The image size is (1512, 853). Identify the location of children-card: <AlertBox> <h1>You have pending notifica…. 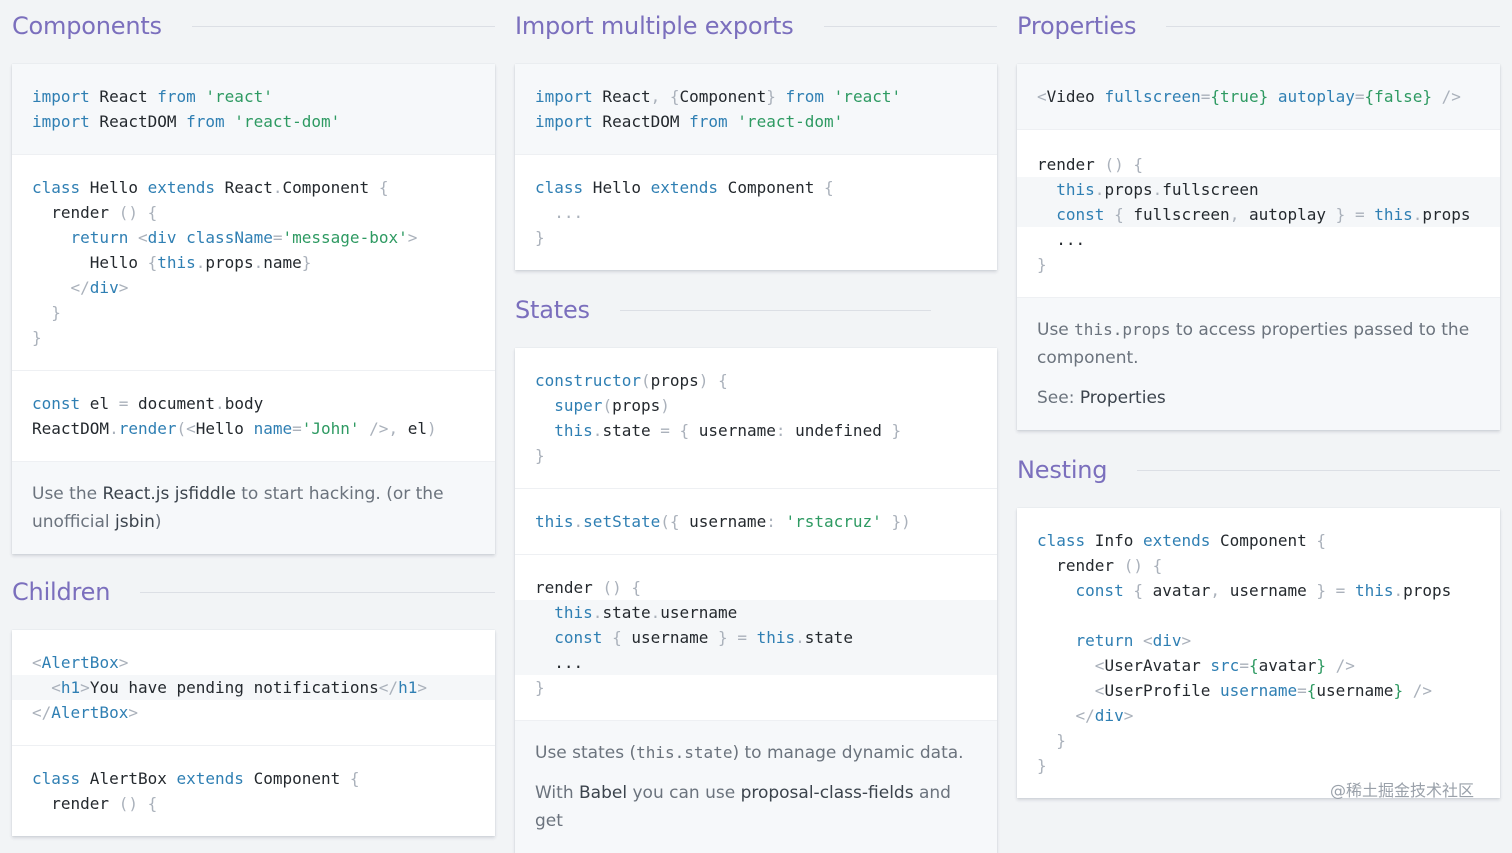
(253, 733).